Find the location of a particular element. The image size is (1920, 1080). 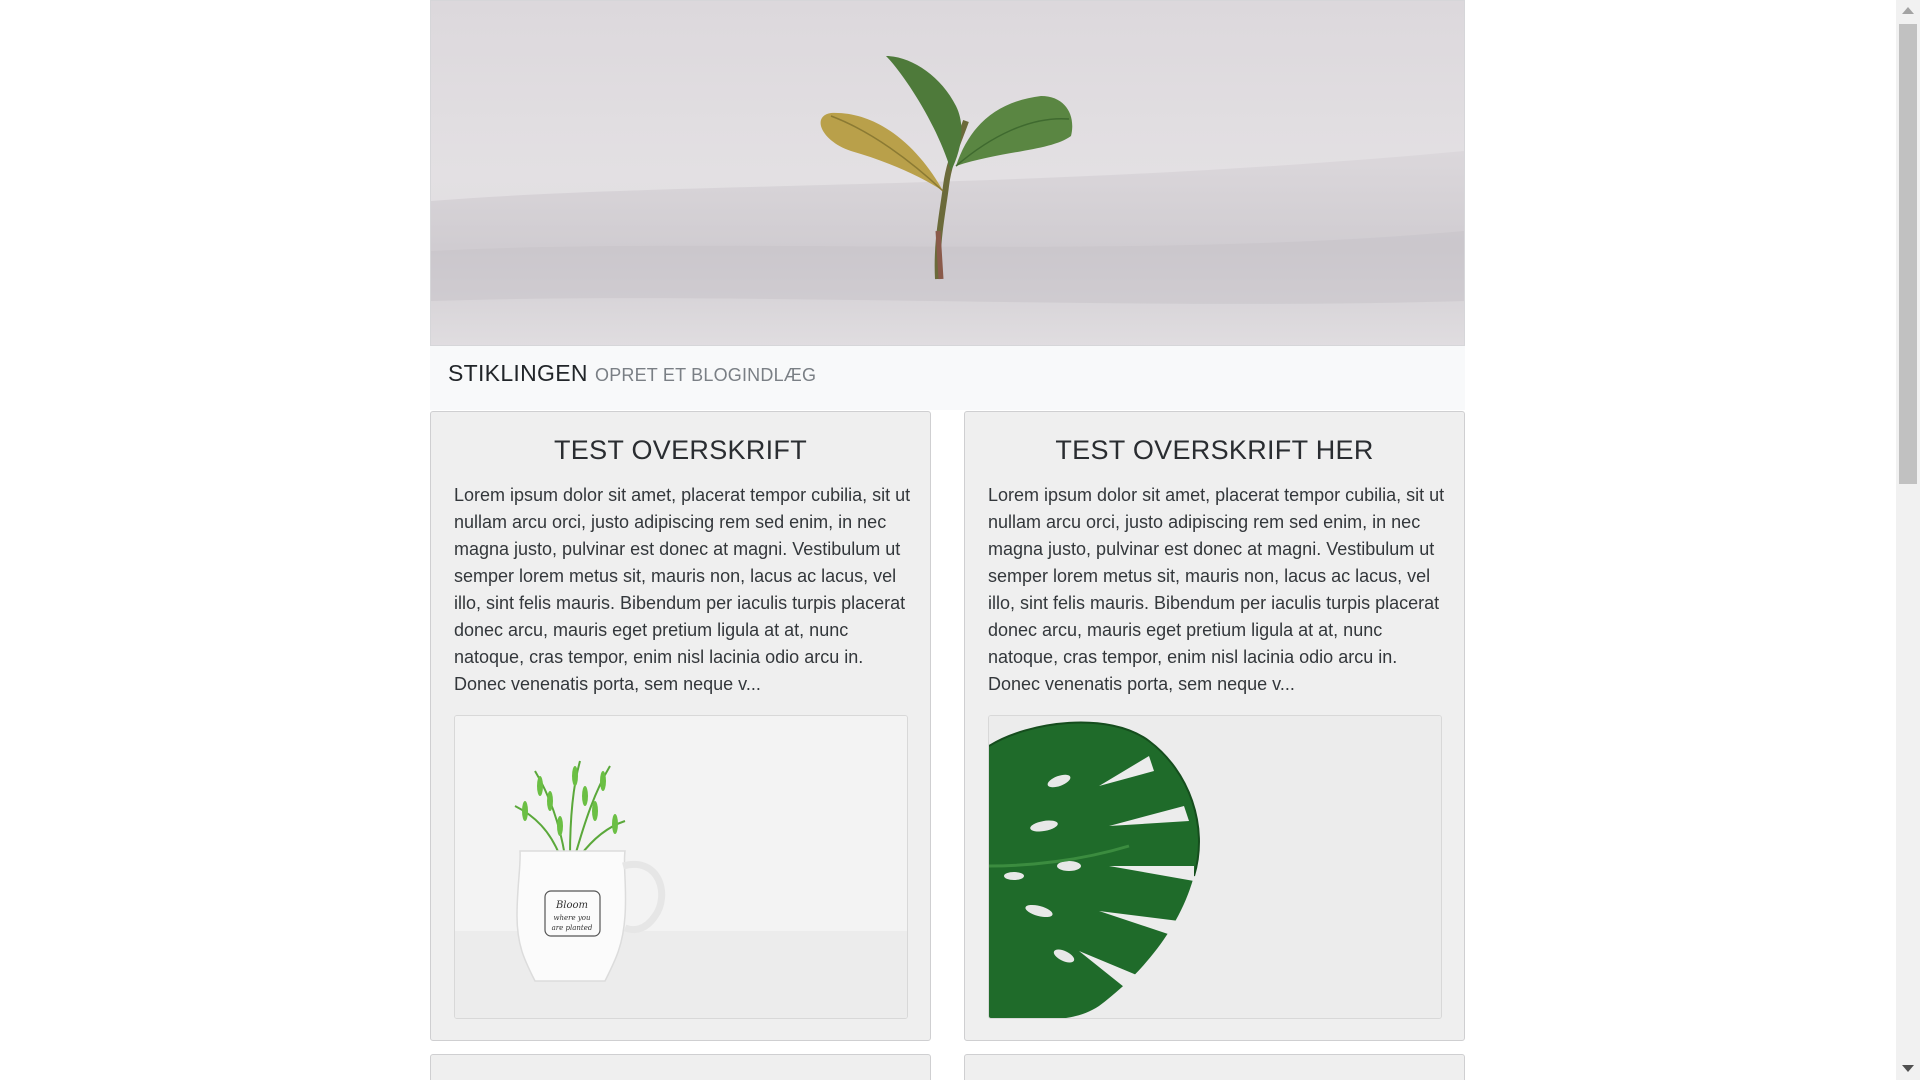

navbar-brand: STIKLINGEN is located at coordinates (518, 373).